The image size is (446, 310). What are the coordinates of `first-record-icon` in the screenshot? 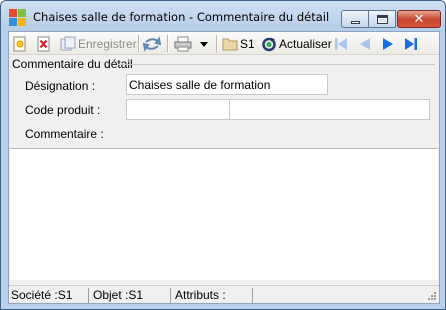 It's located at (341, 43).